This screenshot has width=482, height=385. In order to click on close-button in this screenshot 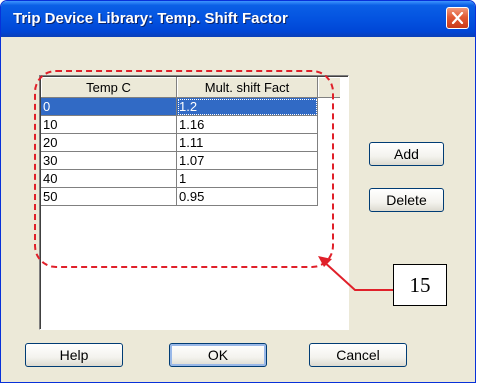, I will do `click(457, 18)`.